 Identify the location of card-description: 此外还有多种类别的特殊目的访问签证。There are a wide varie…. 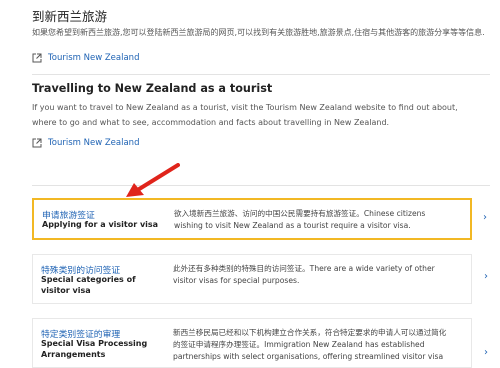
(304, 274).